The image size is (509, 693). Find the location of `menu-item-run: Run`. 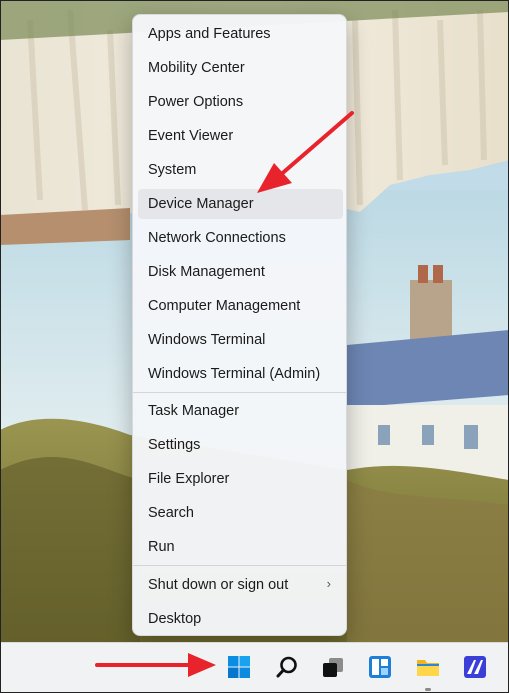

menu-item-run: Run is located at coordinates (240, 547).